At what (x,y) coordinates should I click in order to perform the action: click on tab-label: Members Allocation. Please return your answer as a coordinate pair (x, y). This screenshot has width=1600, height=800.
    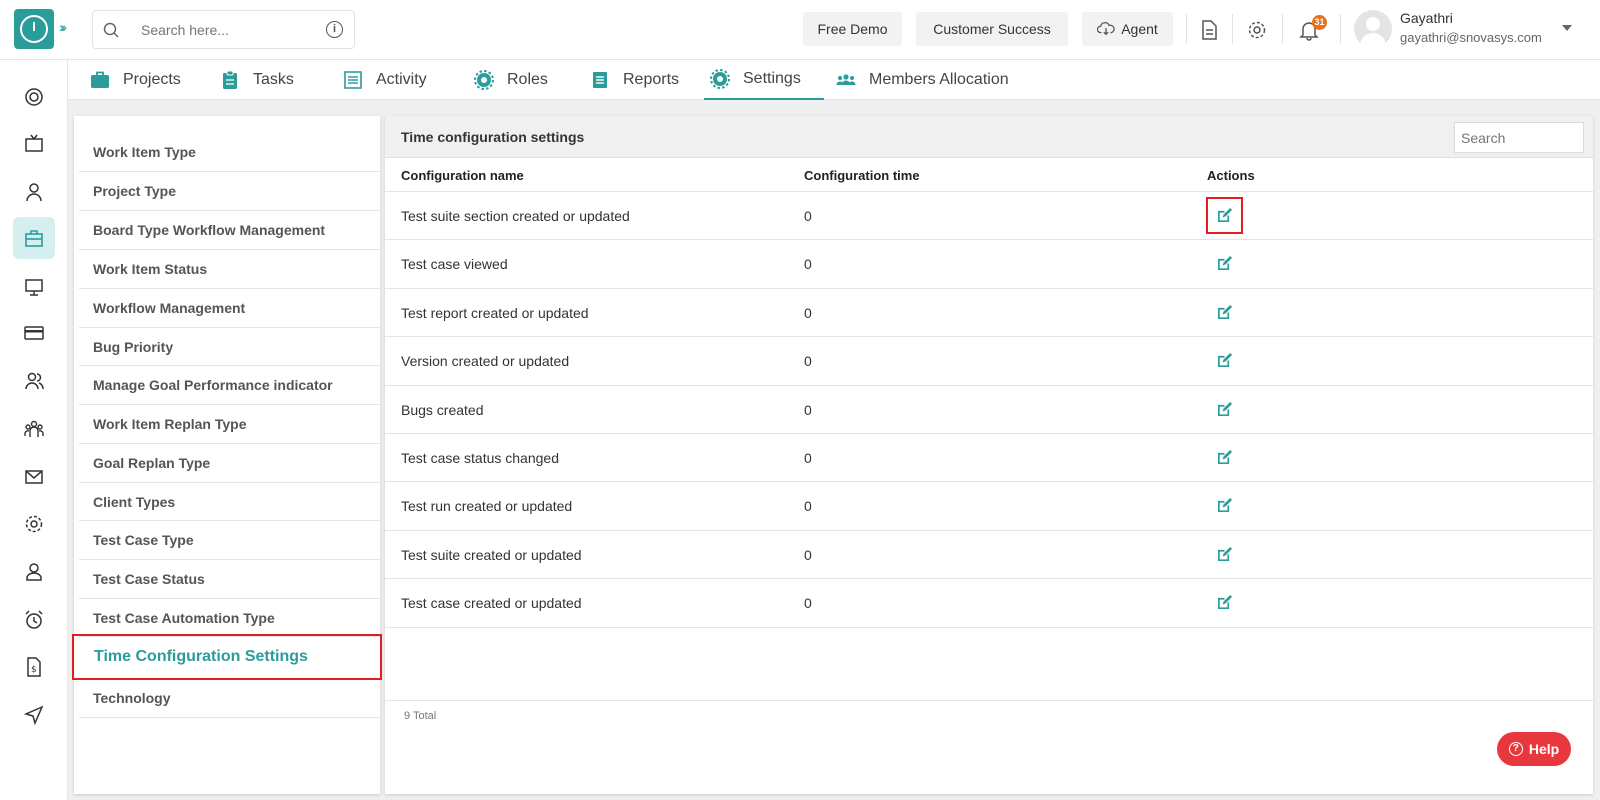
    Looking at the image, I should click on (939, 79).